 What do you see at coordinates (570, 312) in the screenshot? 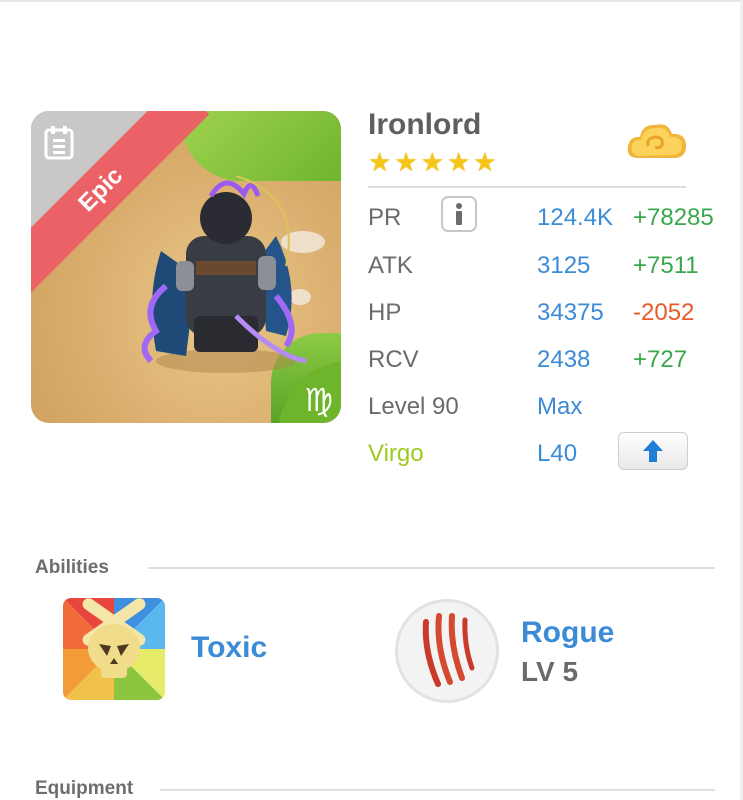
I see `stat-value-hp: 34375` at bounding box center [570, 312].